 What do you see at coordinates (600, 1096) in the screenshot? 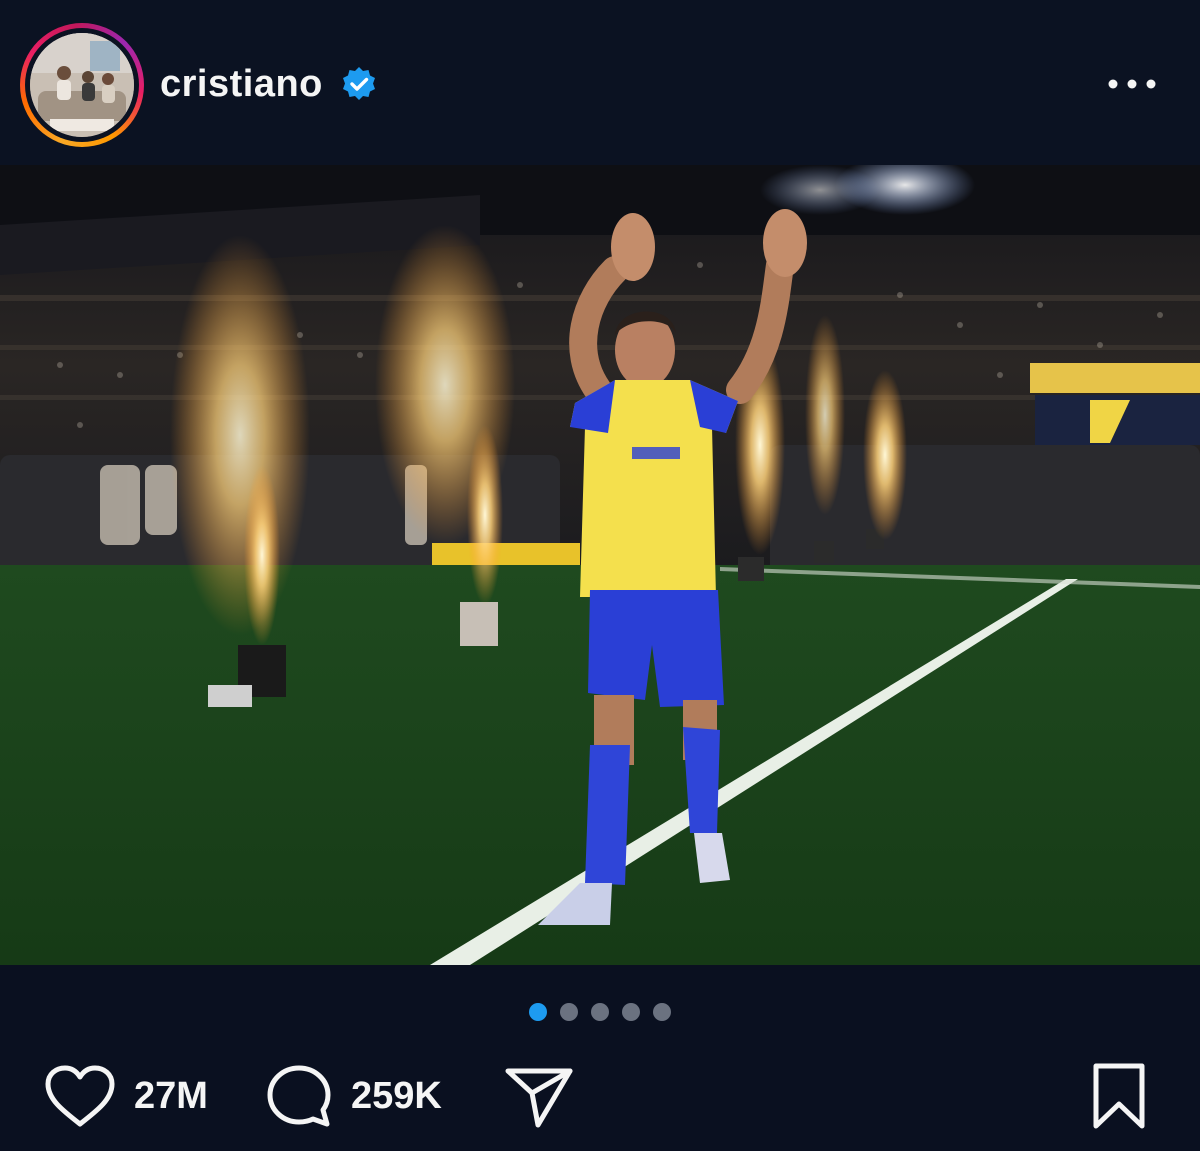
I see `post-actions-bar: 27M 259K` at bounding box center [600, 1096].